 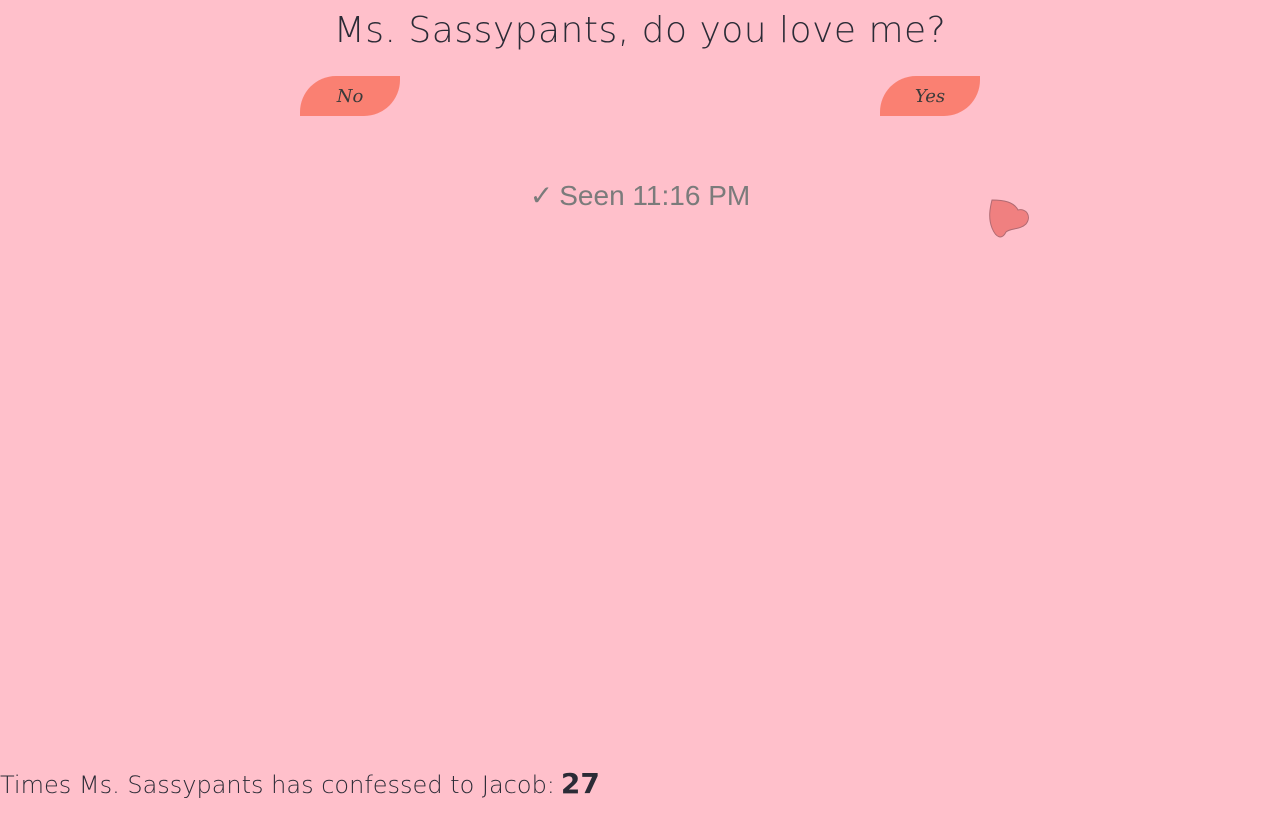 What do you see at coordinates (1009, 218) in the screenshot?
I see `heart-icon` at bounding box center [1009, 218].